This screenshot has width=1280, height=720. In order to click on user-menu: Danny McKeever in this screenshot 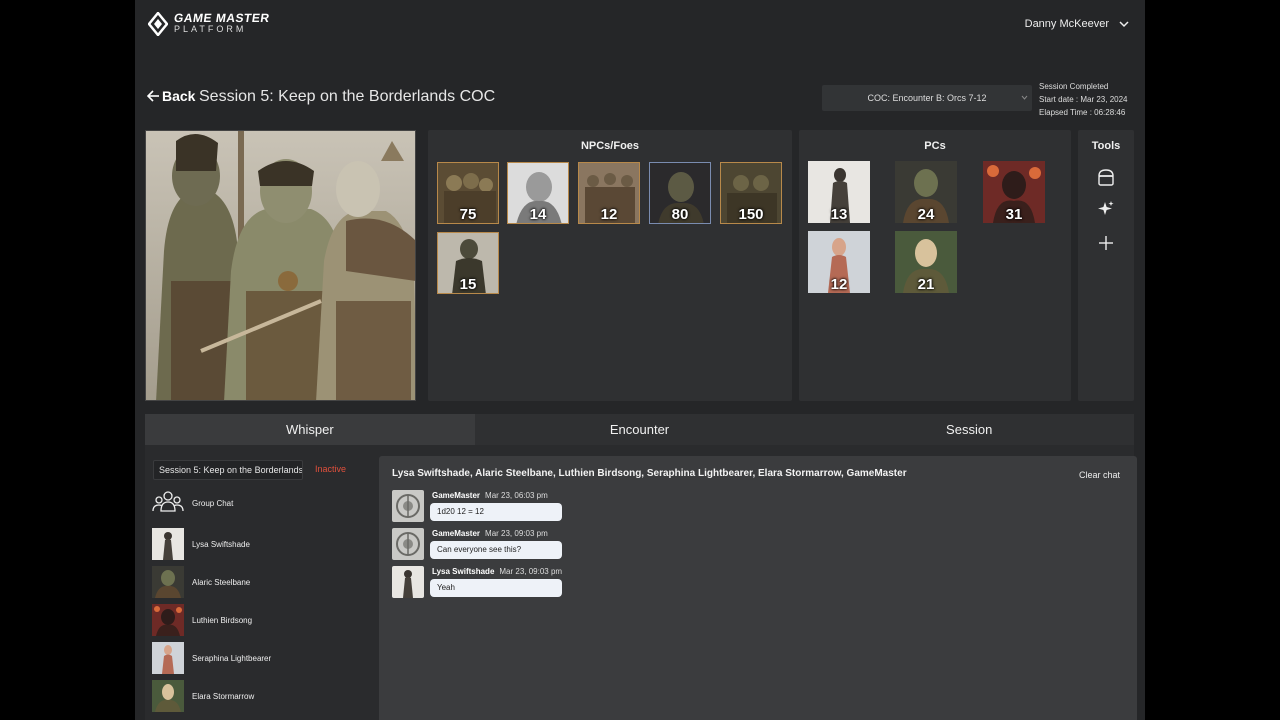, I will do `click(1077, 24)`.